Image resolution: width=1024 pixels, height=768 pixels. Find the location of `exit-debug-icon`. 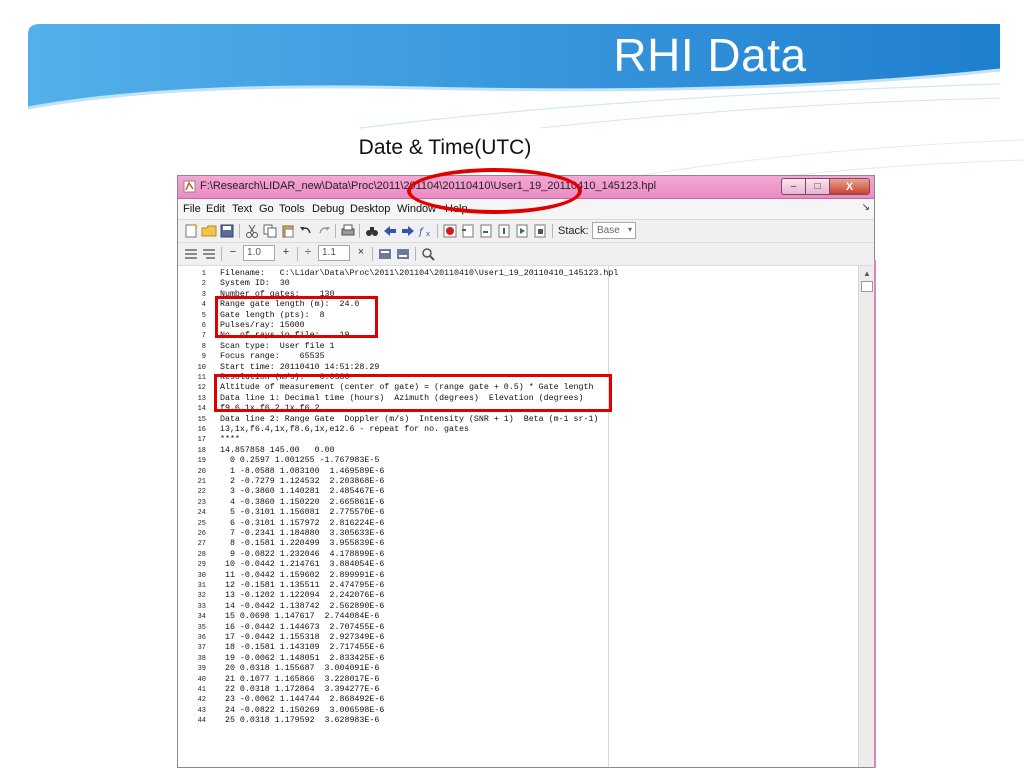

exit-debug-icon is located at coordinates (540, 231).